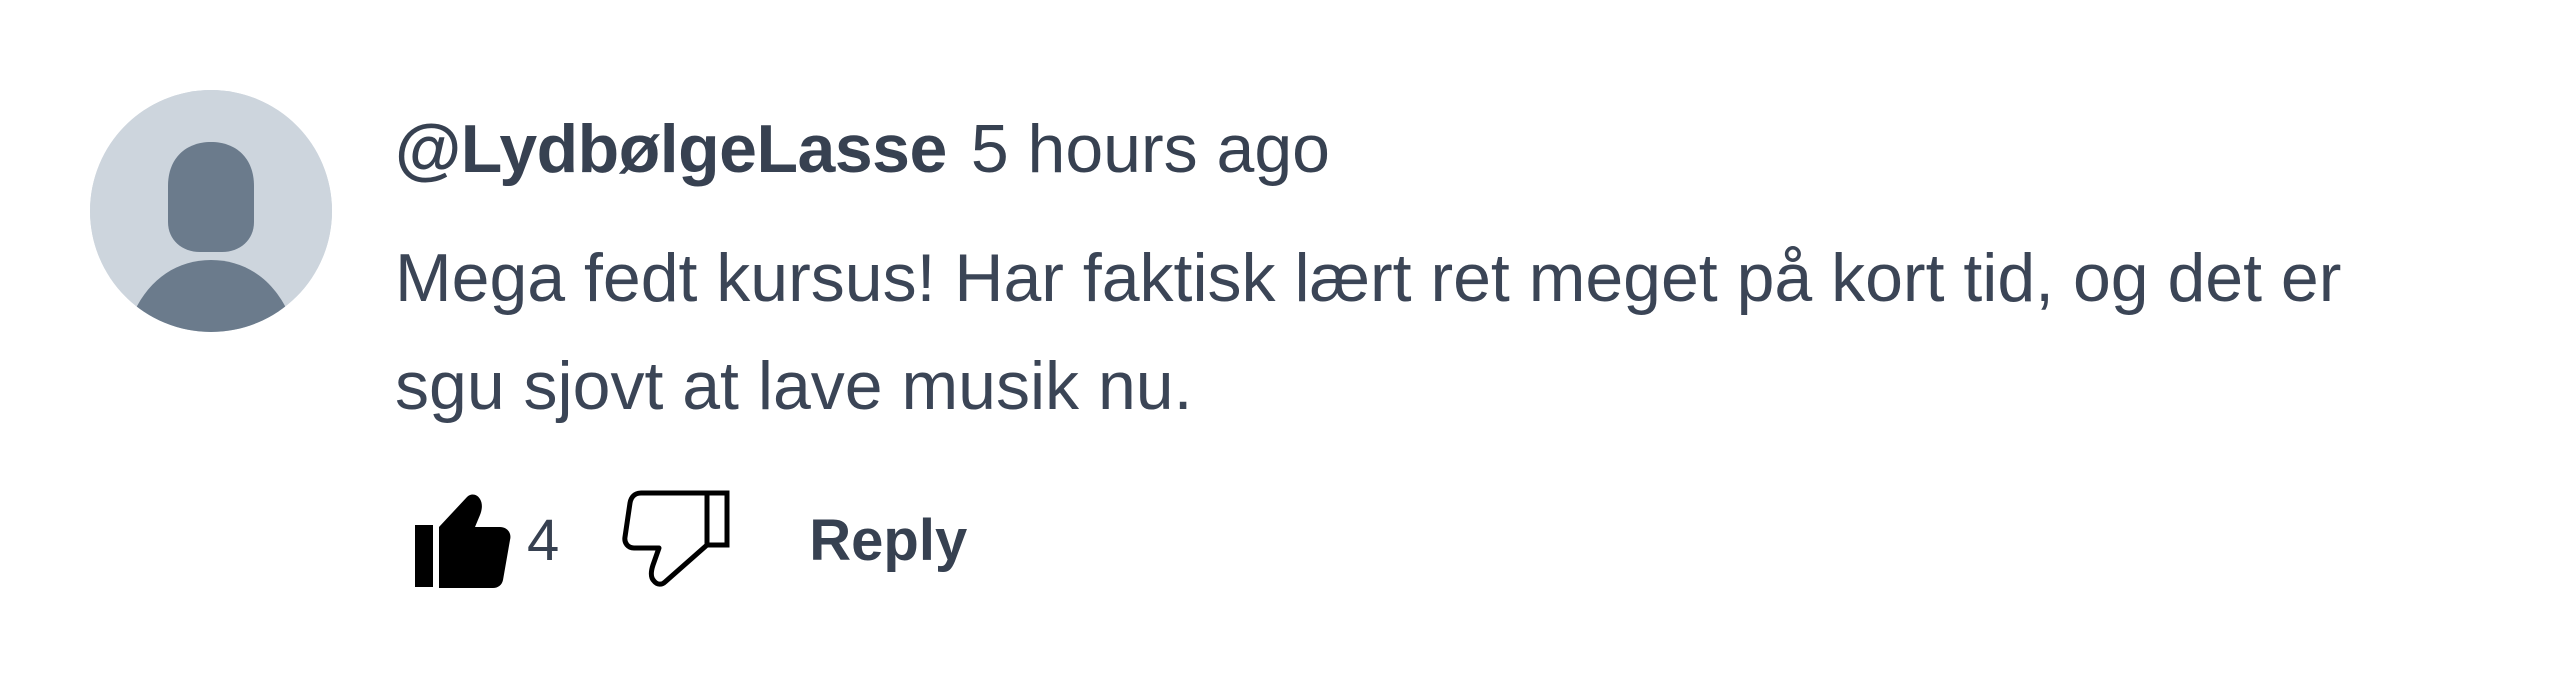 This screenshot has height=696, width=2568. Describe the element at coordinates (671, 149) in the screenshot. I see `comment-author: @LydbølgeLasse` at that location.